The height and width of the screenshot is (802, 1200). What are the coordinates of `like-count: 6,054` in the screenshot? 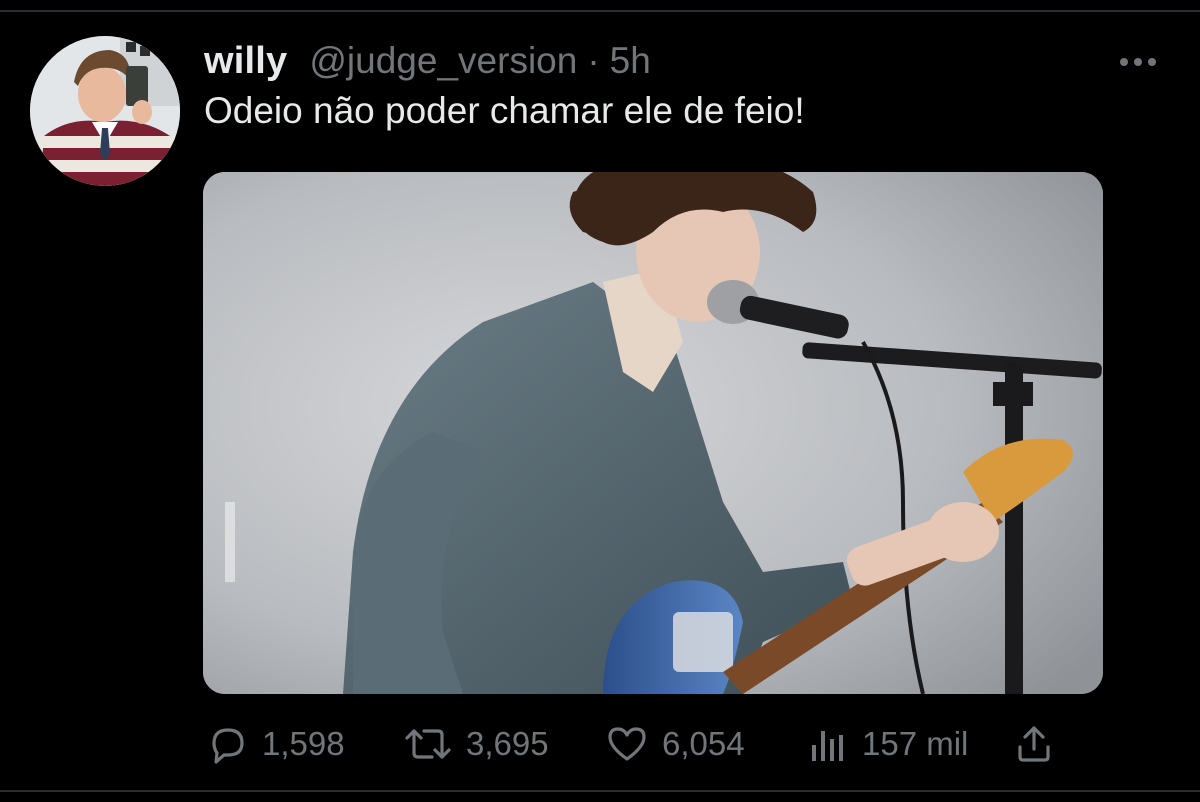 It's located at (703, 743).